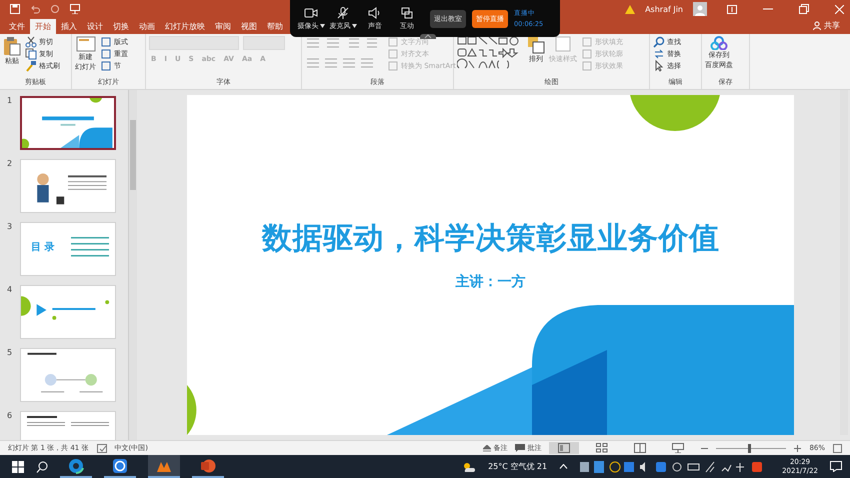  Describe the element at coordinates (491, 282) in the screenshot. I see `slide-subtitle: 主讲：一方` at that location.